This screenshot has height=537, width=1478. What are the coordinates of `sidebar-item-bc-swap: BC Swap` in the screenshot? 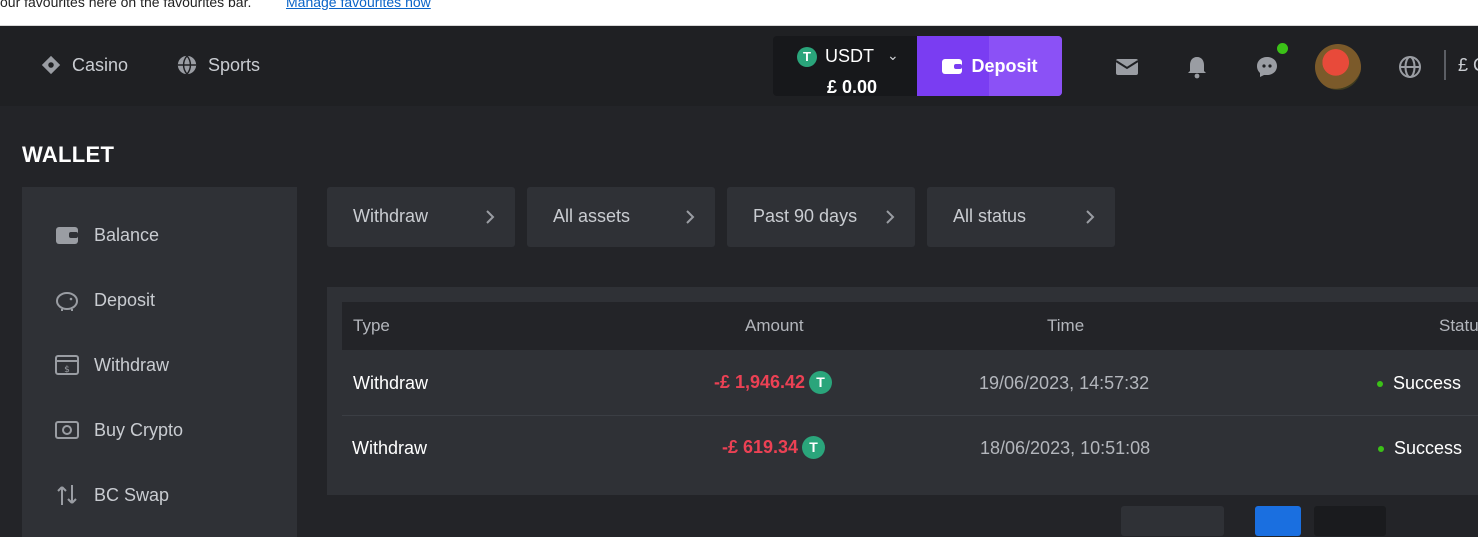 It's located at (111, 495).